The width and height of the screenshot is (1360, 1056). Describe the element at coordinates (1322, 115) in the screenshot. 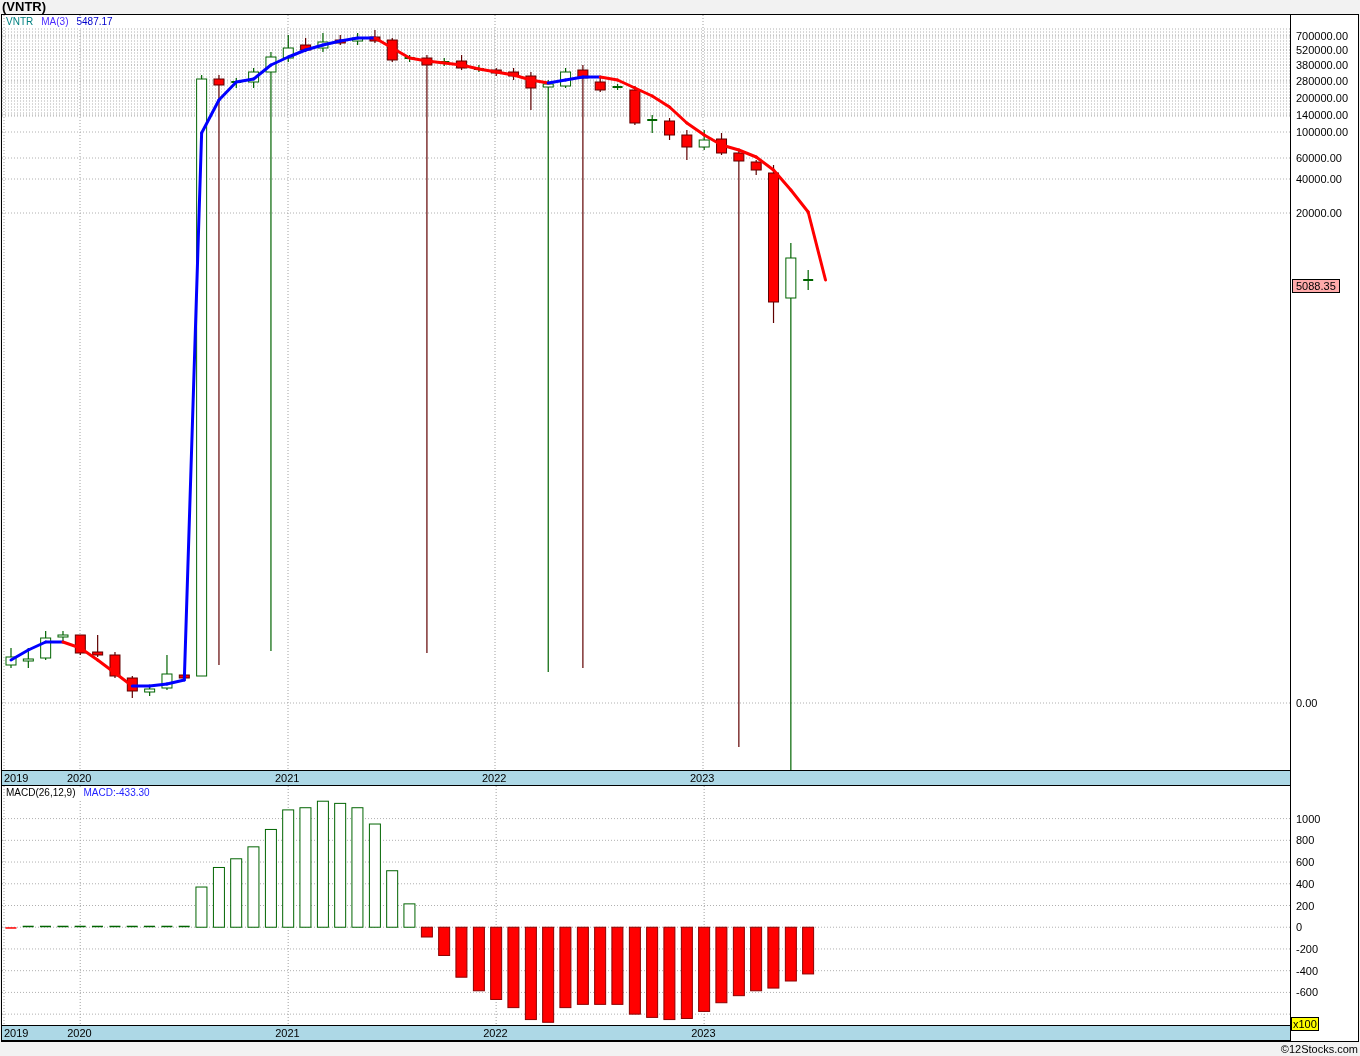

I see `axis-label: 140000.00` at that location.